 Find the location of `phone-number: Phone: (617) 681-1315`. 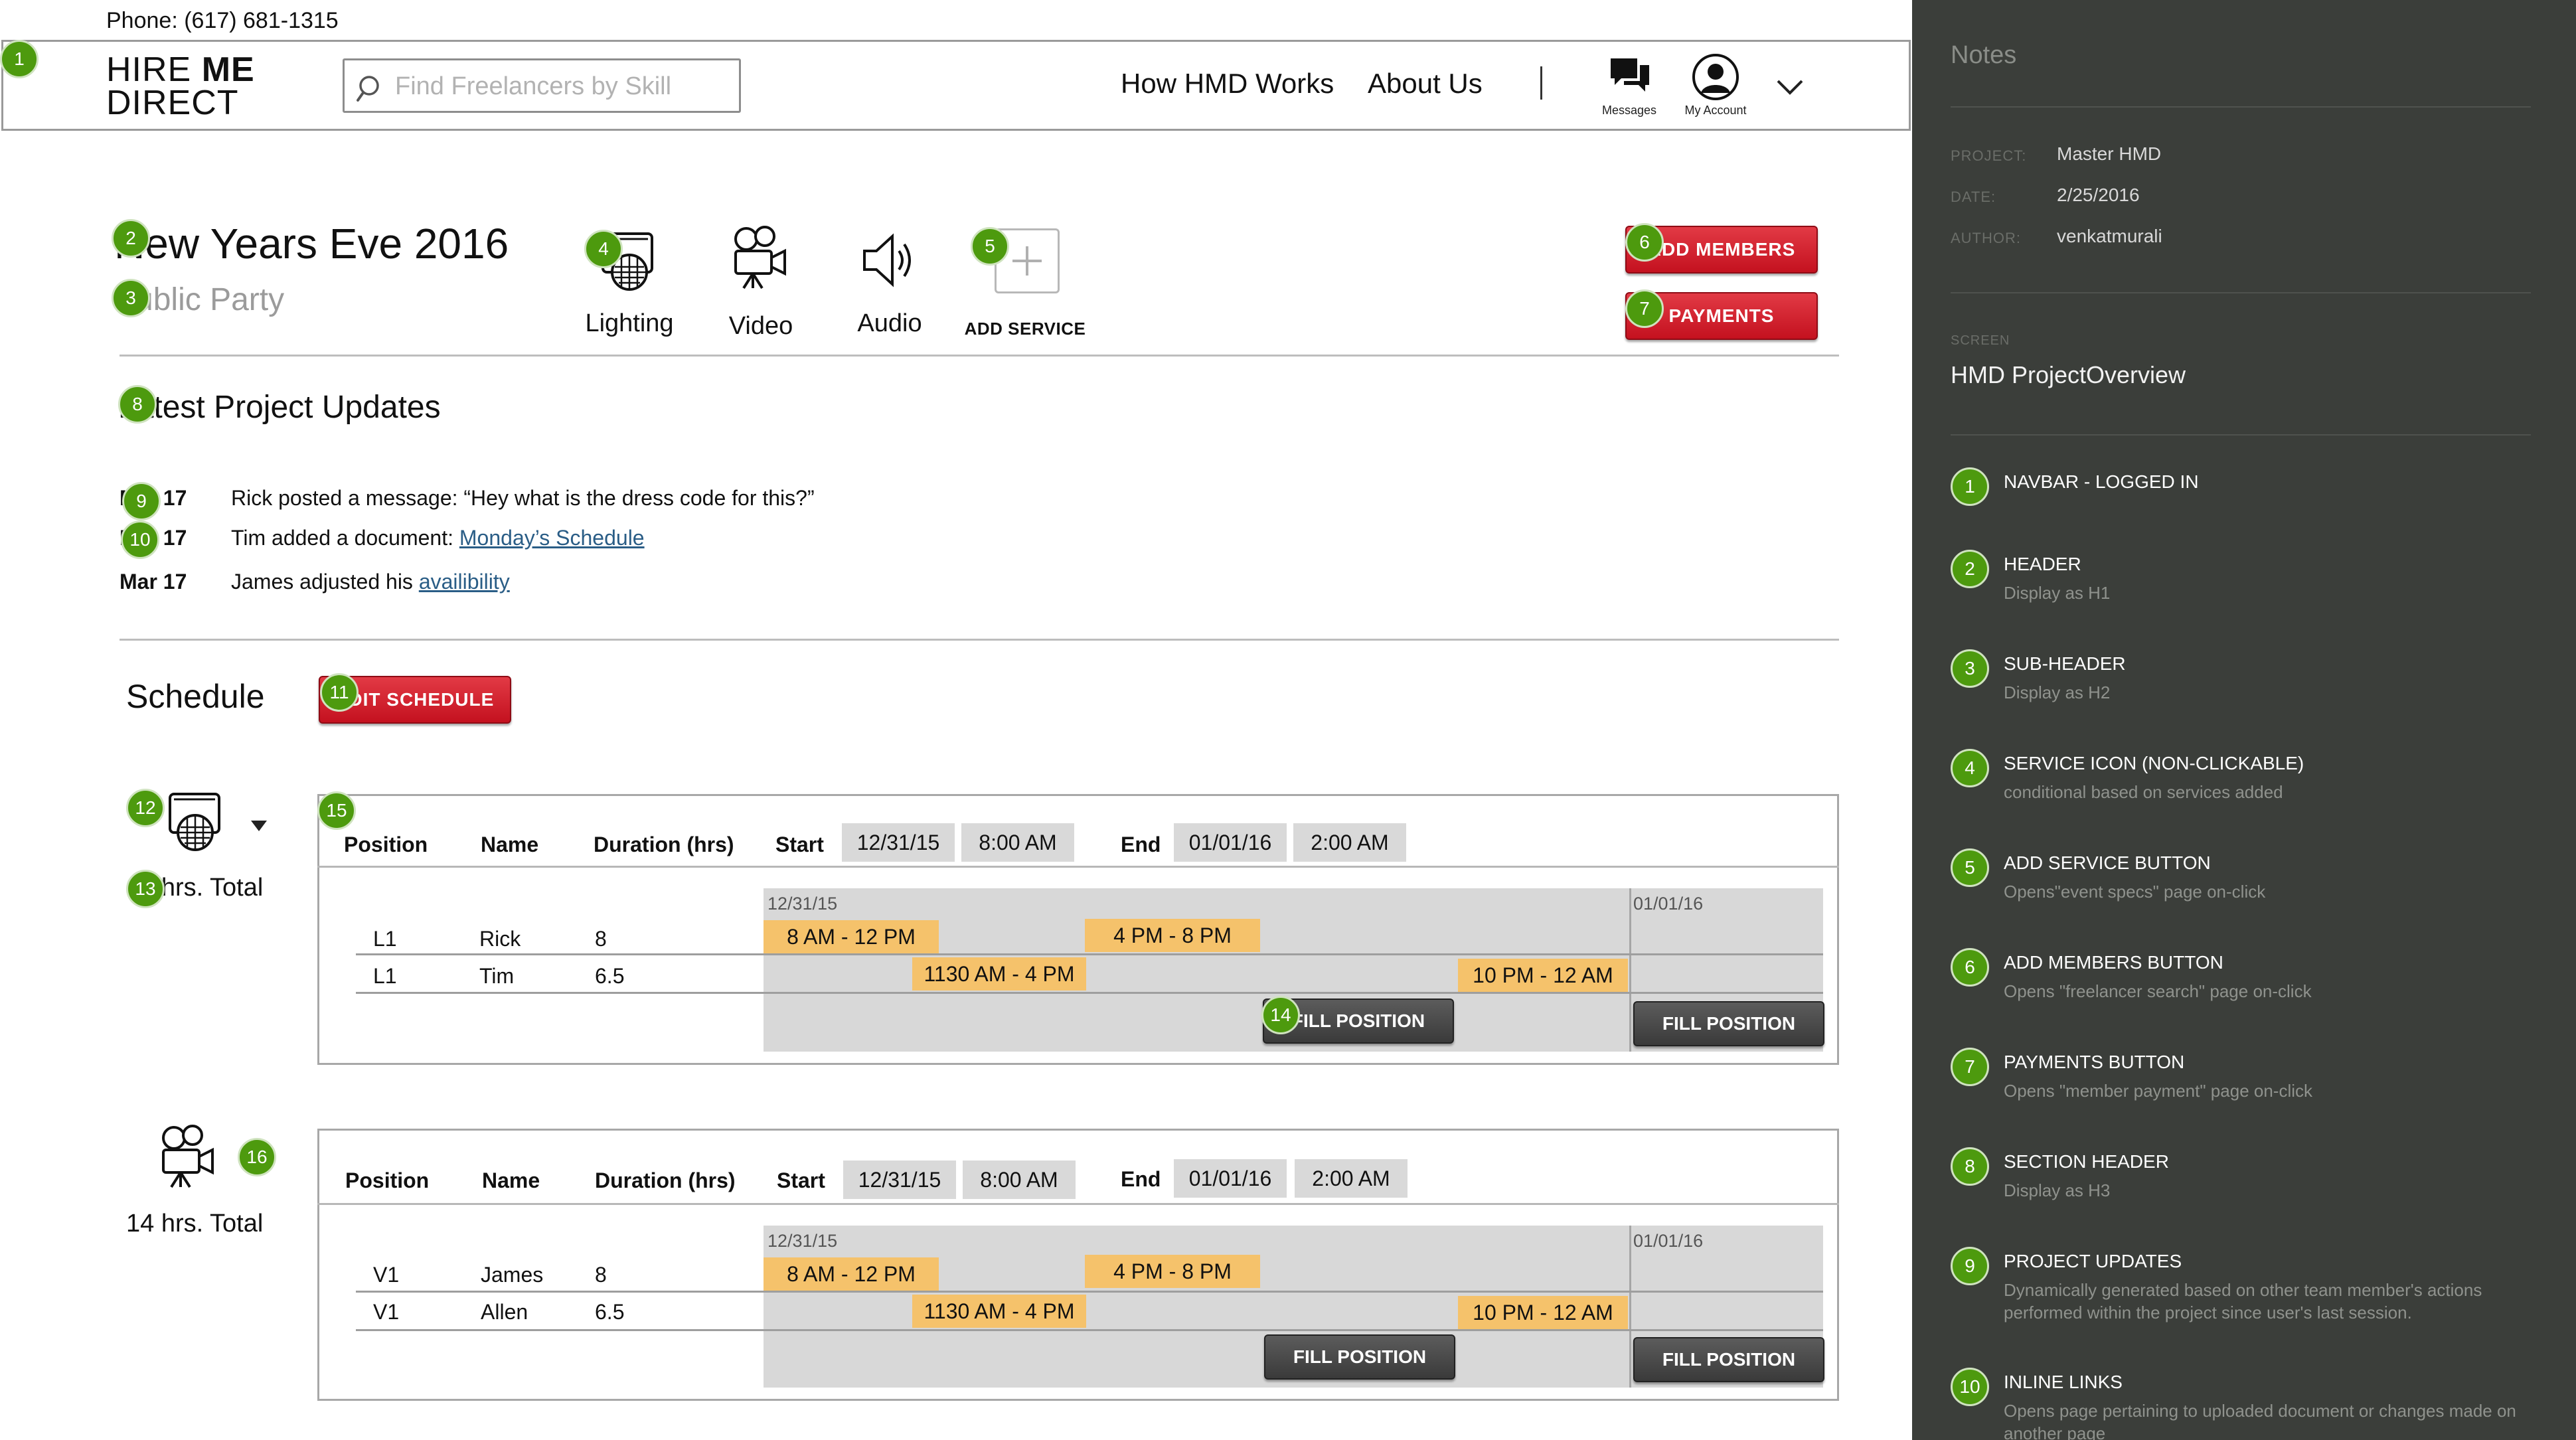

phone-number: Phone: (617) 681-1315 is located at coordinates (222, 20).